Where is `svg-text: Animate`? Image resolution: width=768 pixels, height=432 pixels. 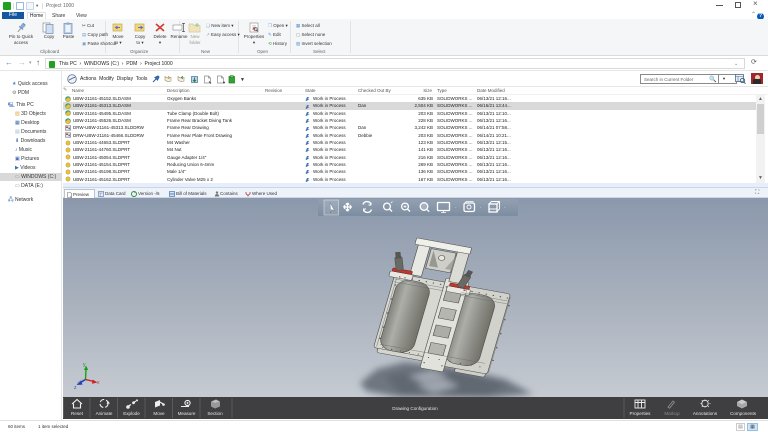 svg-text: Animate is located at coordinates (104, 413).